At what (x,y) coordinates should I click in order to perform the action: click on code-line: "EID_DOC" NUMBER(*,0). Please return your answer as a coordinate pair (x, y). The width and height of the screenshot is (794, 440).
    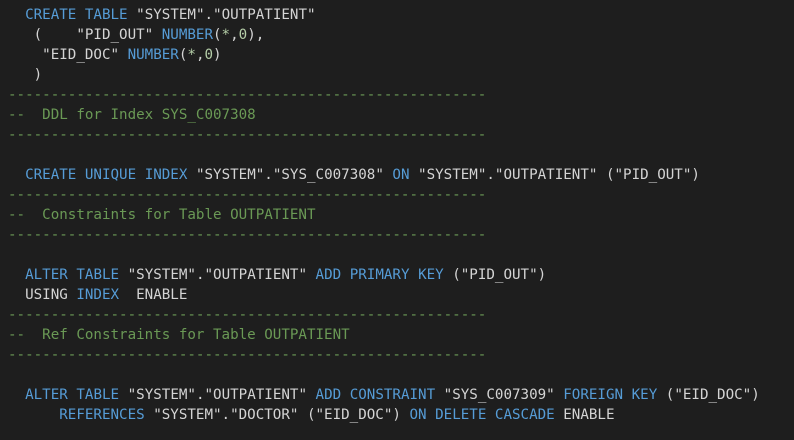
    Looking at the image, I should click on (401, 55).